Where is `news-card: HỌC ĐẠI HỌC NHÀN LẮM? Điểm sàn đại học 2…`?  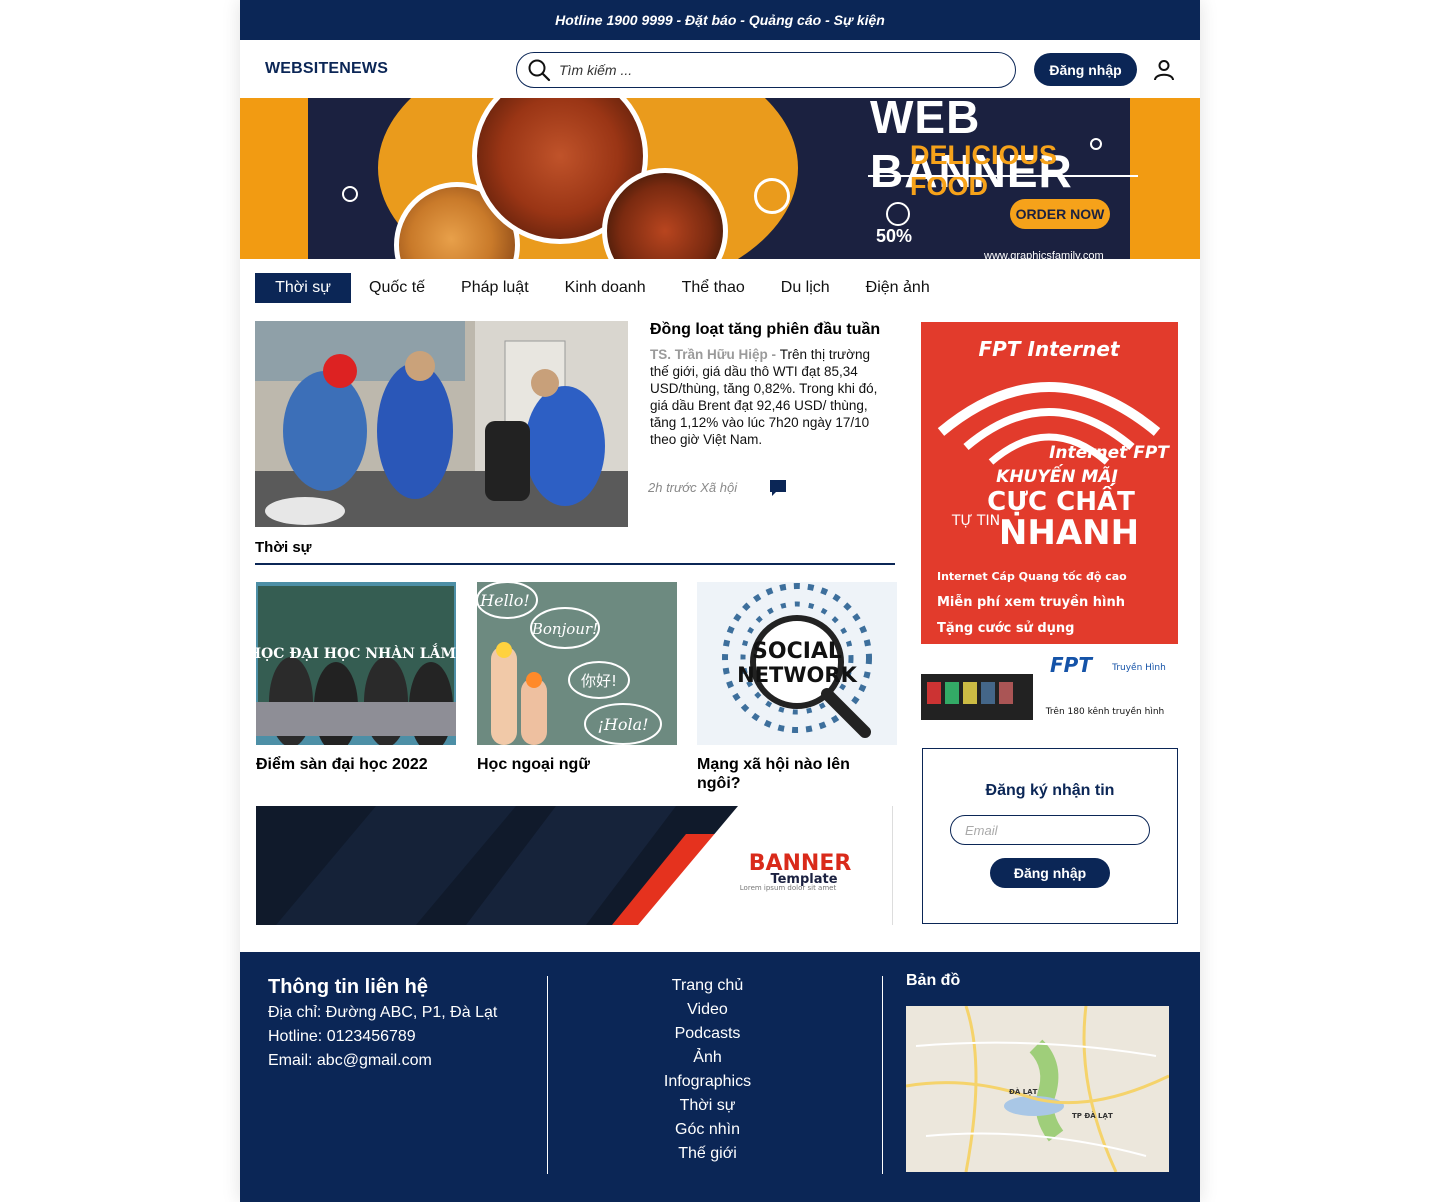 news-card: HỌC ĐẠI HỌC NHÀN LẮM? Điểm sàn đại học 2… is located at coordinates (356, 678).